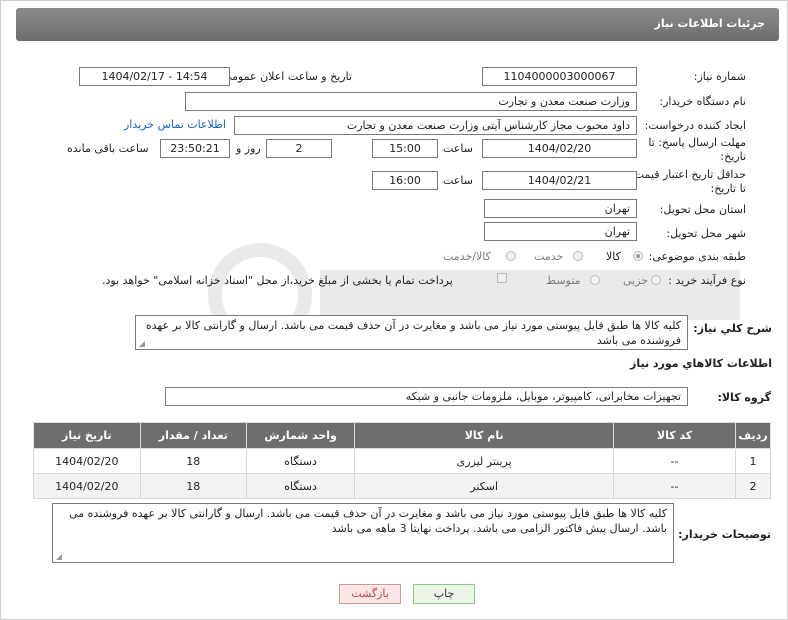 The image size is (788, 620). What do you see at coordinates (285, 76) in the screenshot?
I see `announce-datetime-label: تاریخ و ساعت اعلان عمومی:` at bounding box center [285, 76].